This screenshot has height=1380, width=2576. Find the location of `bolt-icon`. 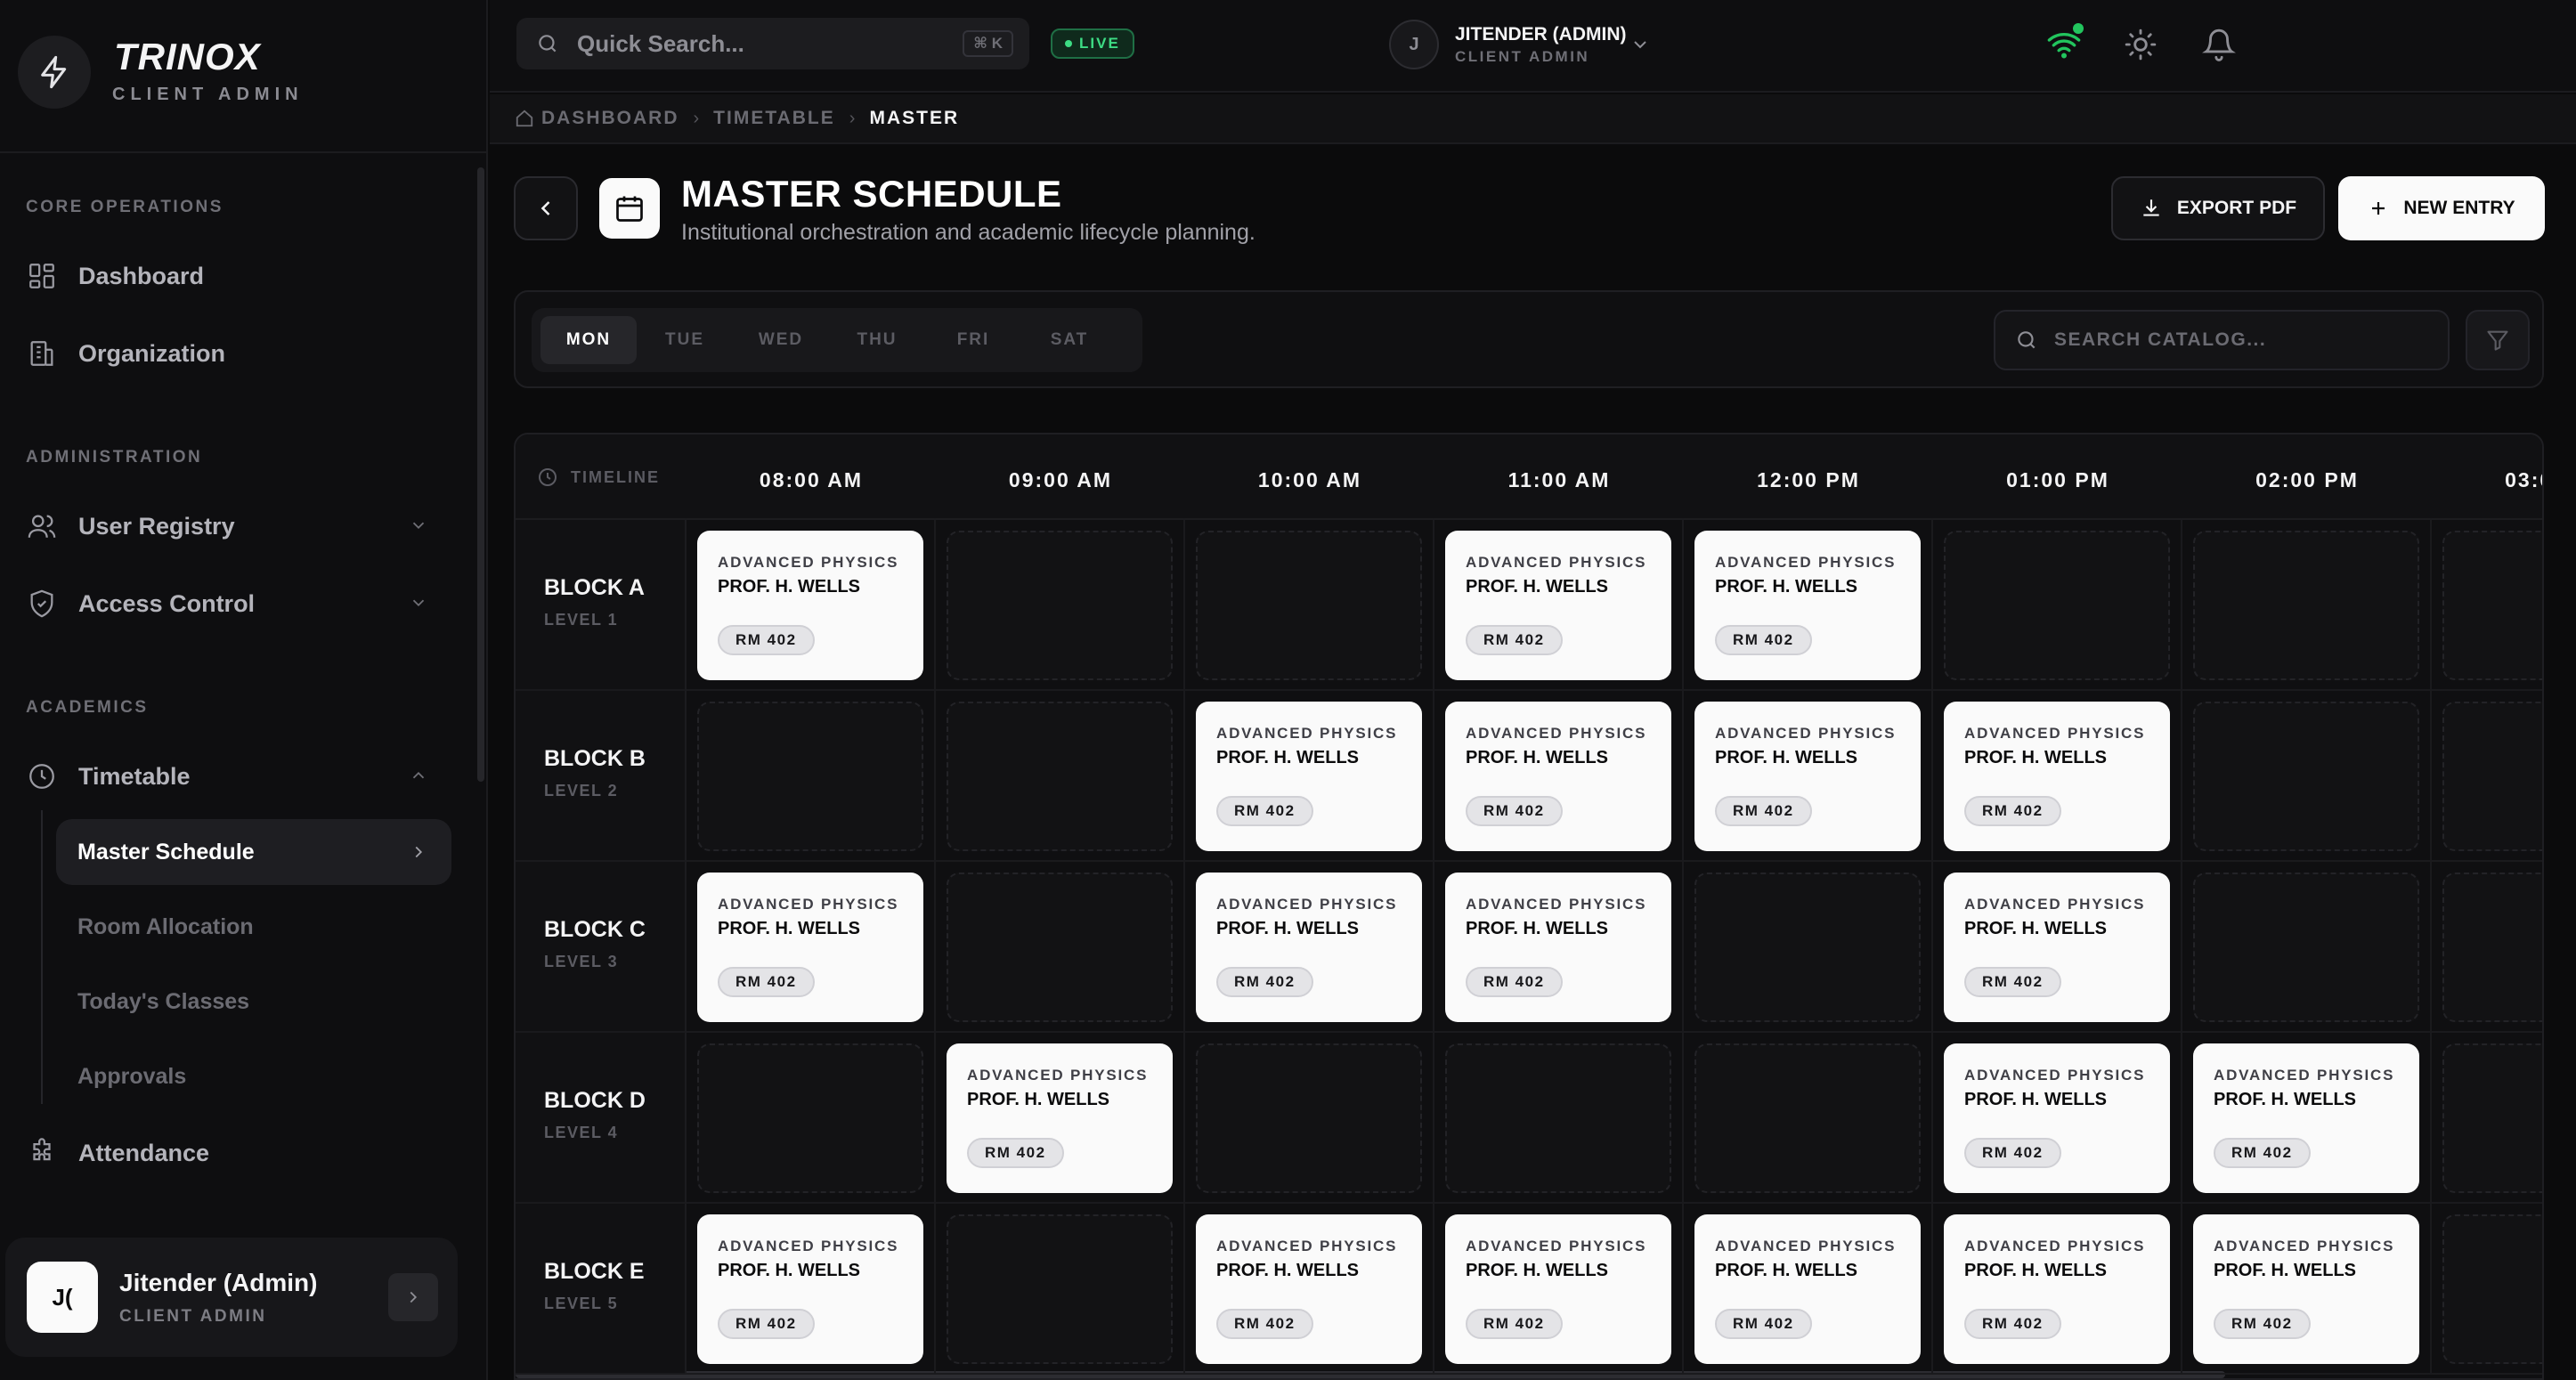

bolt-icon is located at coordinates (54, 73).